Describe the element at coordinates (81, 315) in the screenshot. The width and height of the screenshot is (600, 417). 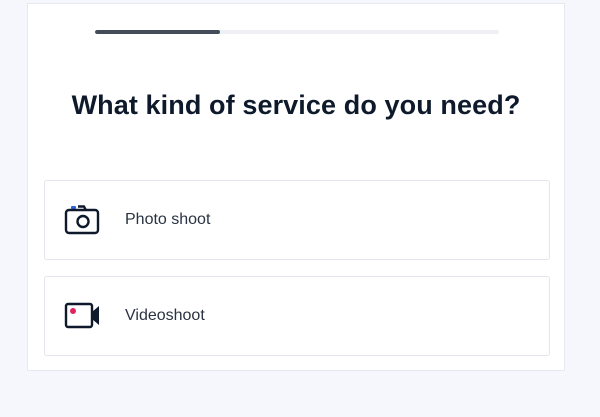
I see `video-camera-icon` at that location.